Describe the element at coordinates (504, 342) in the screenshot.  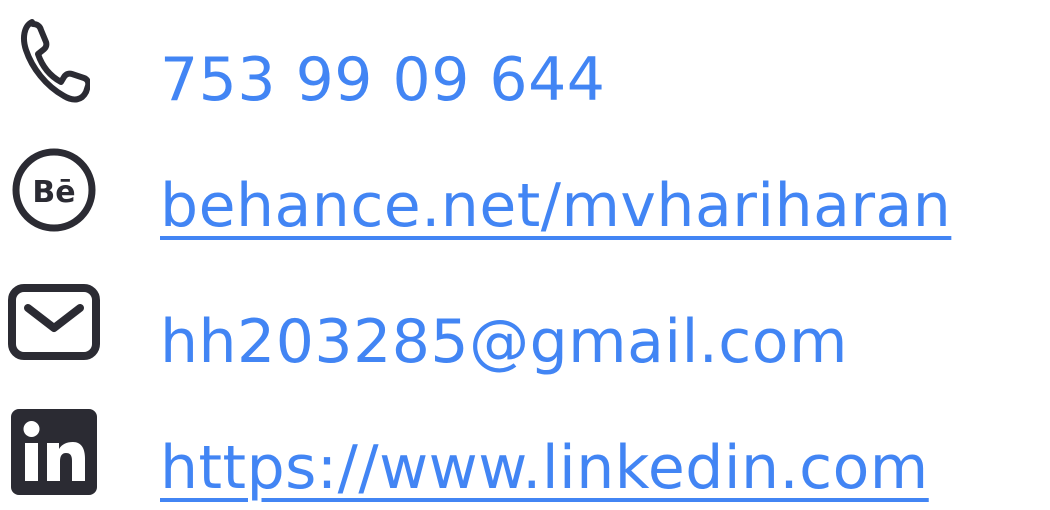
I see `email-address: hh203285@gmail.com` at that location.